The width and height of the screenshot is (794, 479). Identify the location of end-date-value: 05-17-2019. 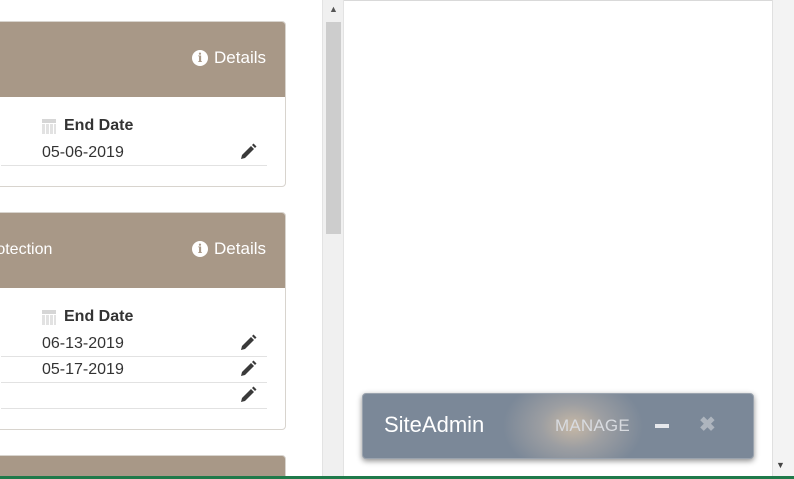
(83, 369).